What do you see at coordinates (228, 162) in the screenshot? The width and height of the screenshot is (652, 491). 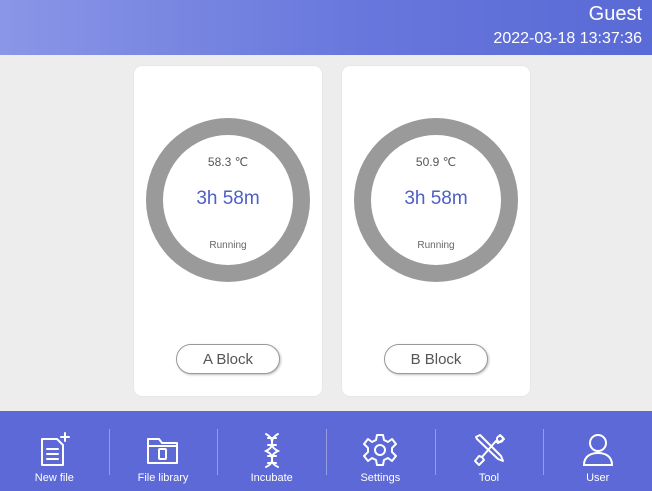 I see `temperature-readout: 58.3 ℃` at bounding box center [228, 162].